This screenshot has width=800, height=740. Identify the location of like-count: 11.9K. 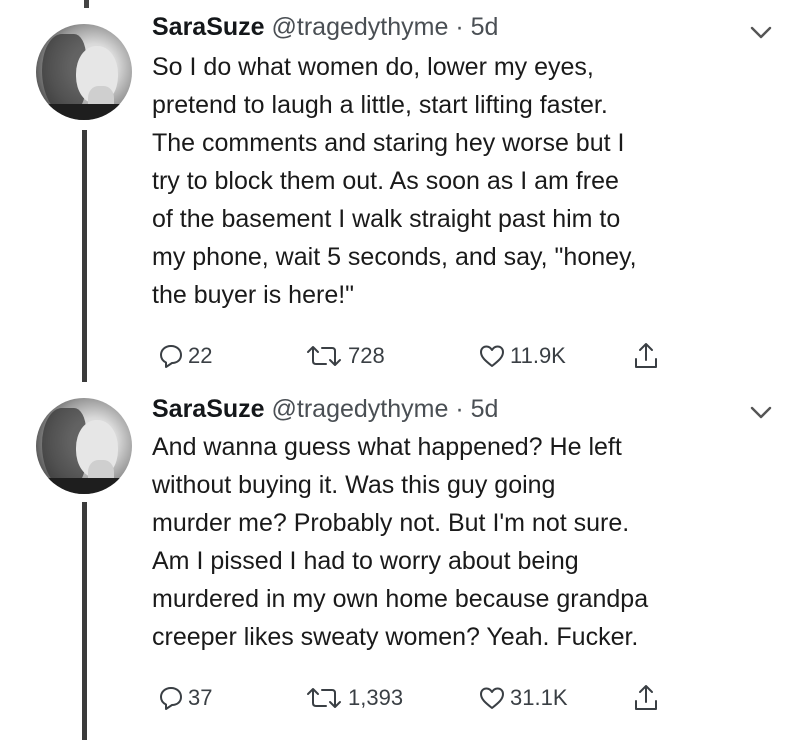
(538, 355).